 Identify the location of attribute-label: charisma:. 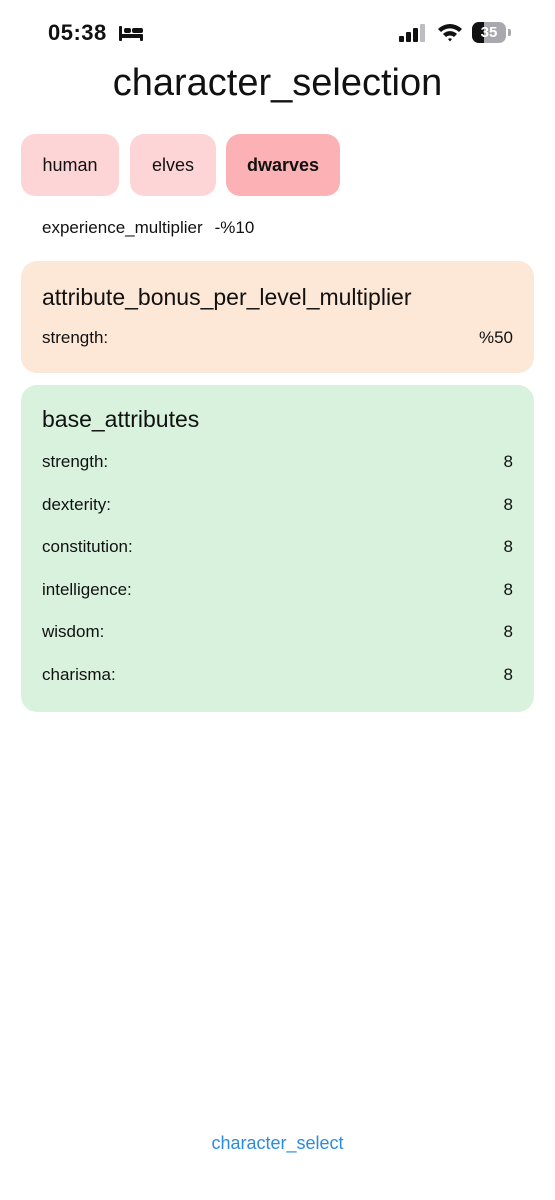
(79, 674).